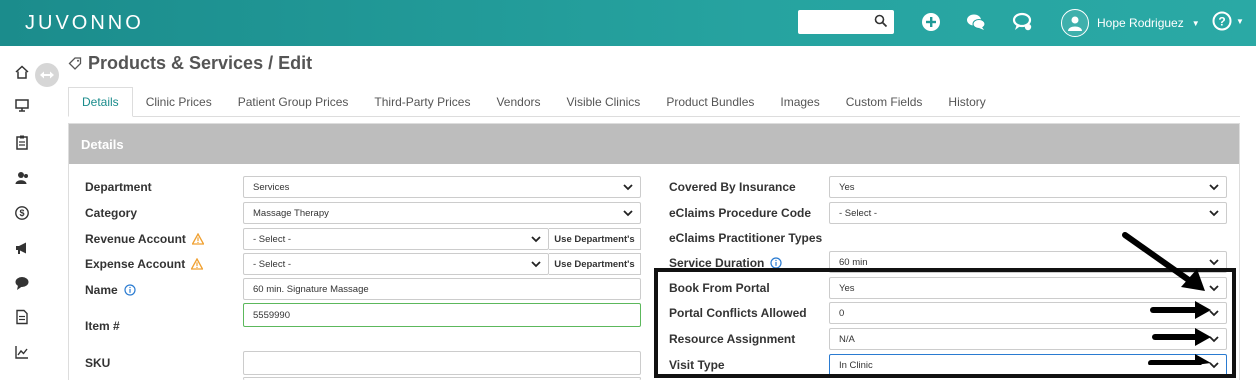  Describe the element at coordinates (853, 262) in the screenshot. I see `service-duration-value: 60 min` at that location.